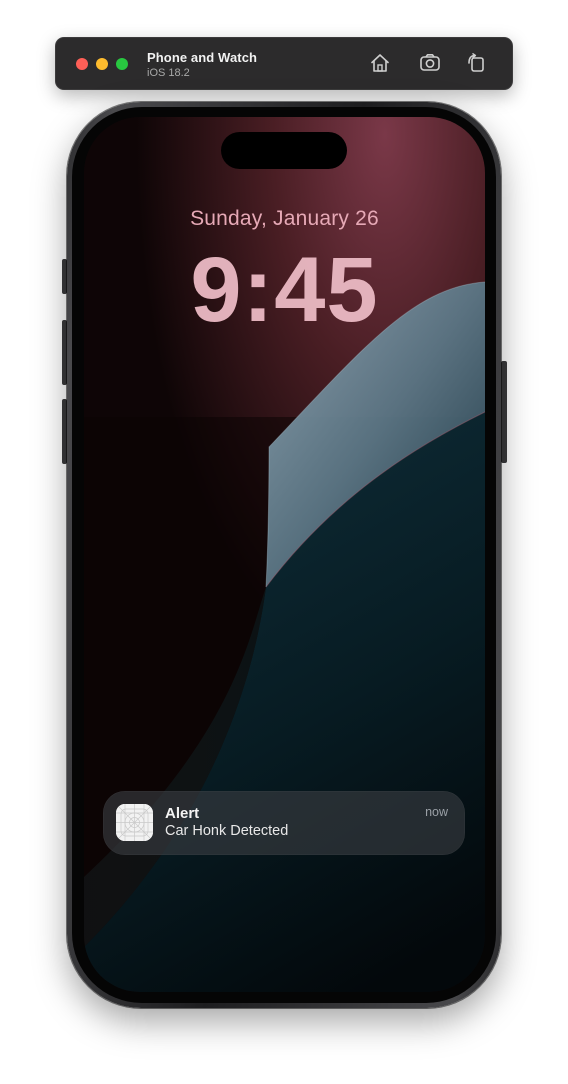 The image size is (568, 1084). I want to click on dynamic-island, so click(284, 150).